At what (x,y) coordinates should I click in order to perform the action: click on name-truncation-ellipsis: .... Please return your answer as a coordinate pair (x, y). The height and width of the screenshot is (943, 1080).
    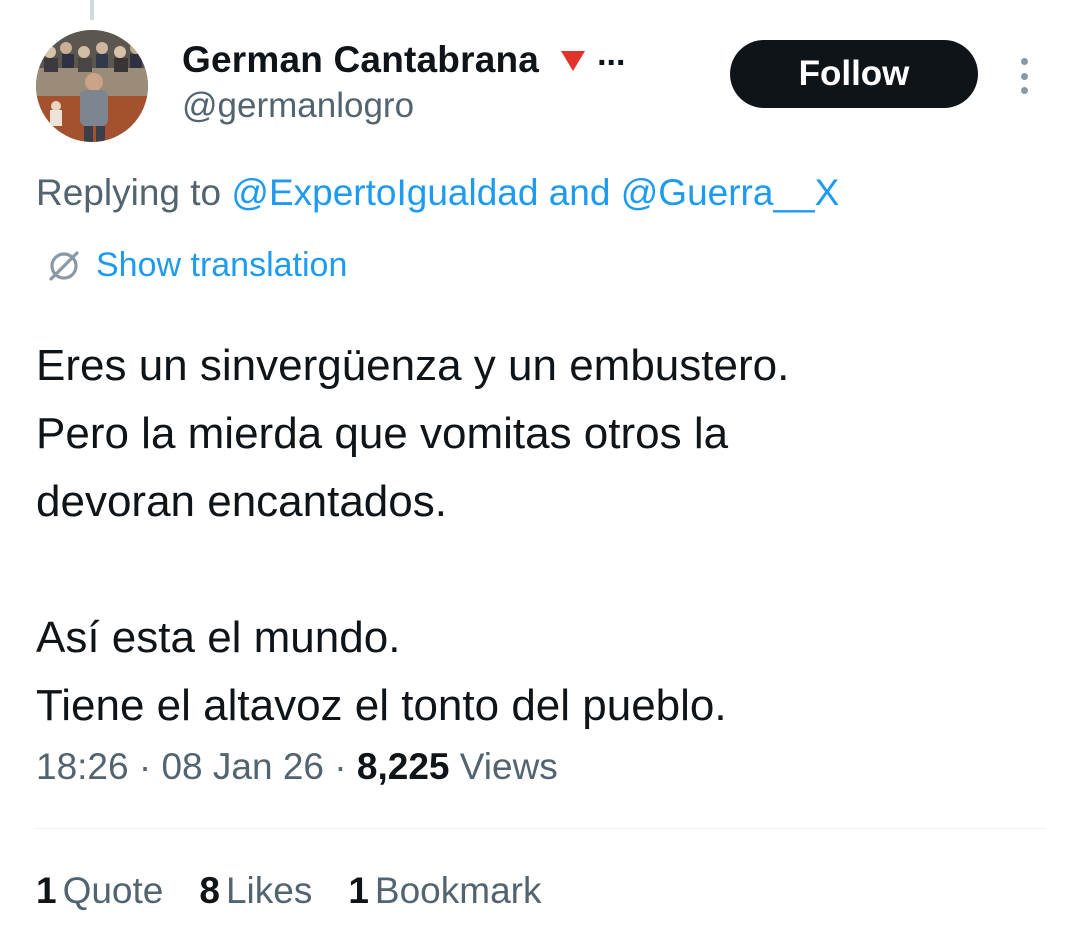
    Looking at the image, I should click on (611, 53).